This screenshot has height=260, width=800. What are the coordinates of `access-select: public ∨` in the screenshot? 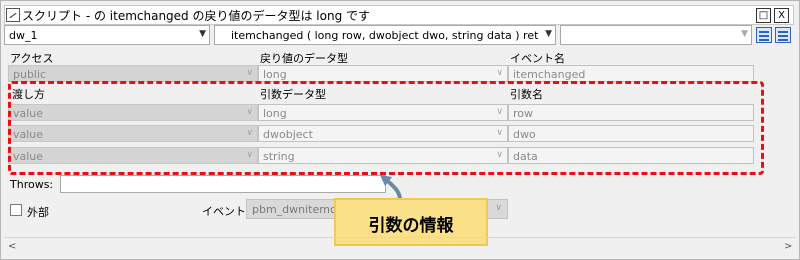 It's located at (133, 73).